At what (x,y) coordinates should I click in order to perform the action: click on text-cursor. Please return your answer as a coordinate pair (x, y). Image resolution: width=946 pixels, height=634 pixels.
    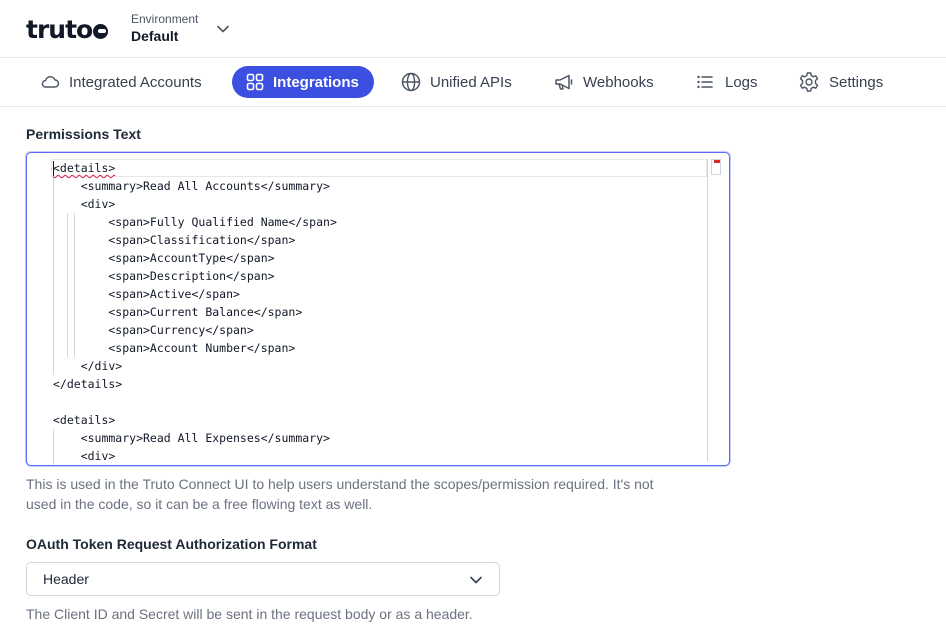
    Looking at the image, I should click on (53, 168).